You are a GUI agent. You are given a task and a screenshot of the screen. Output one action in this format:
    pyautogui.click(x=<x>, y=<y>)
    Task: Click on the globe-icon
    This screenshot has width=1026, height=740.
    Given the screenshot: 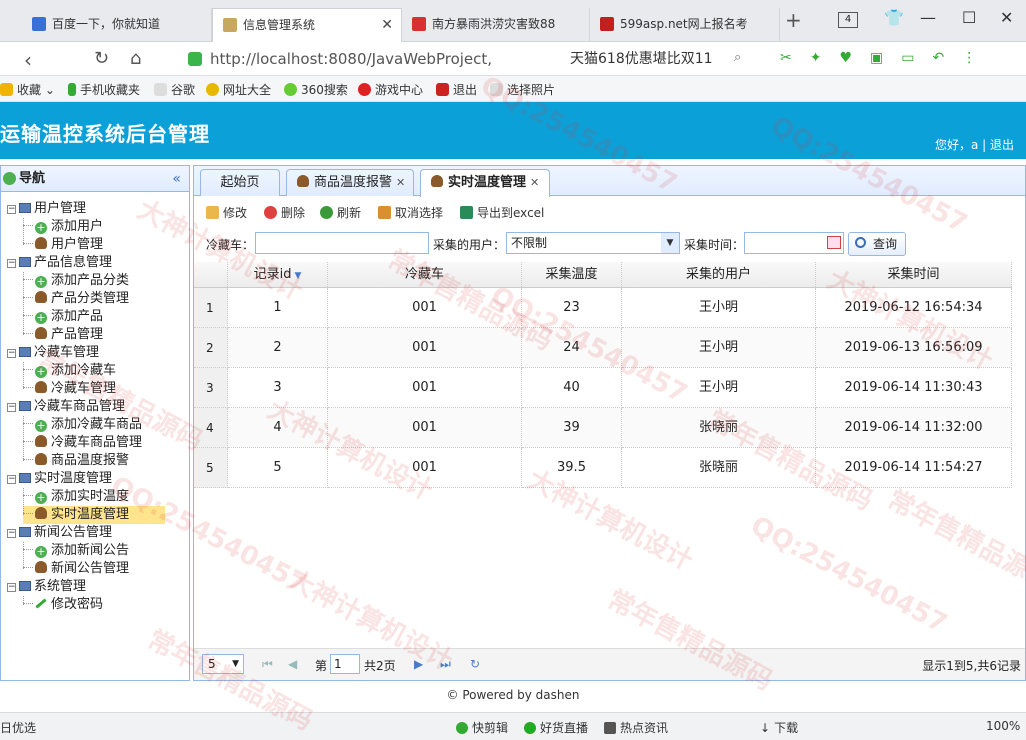 What is the action you would take?
    pyautogui.click(x=9, y=178)
    